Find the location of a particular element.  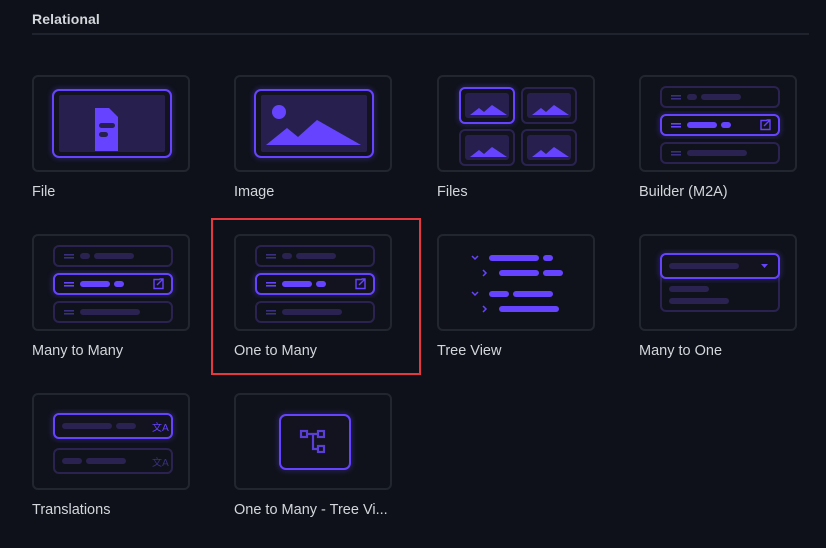

tree-view-icon is located at coordinates (517, 284).